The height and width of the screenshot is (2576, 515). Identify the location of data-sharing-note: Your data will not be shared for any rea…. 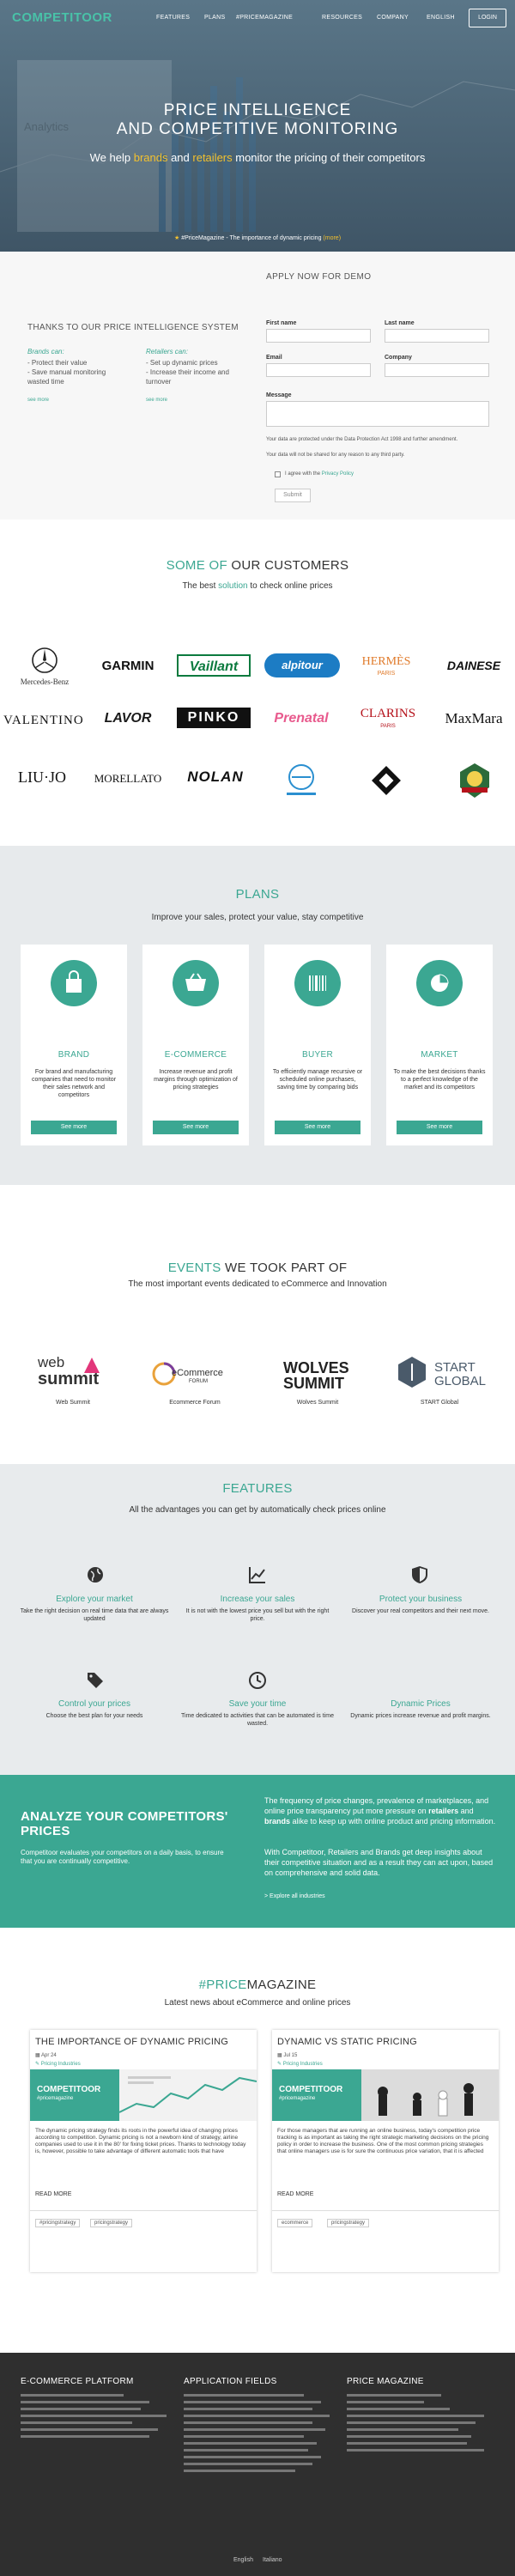
(335, 455).